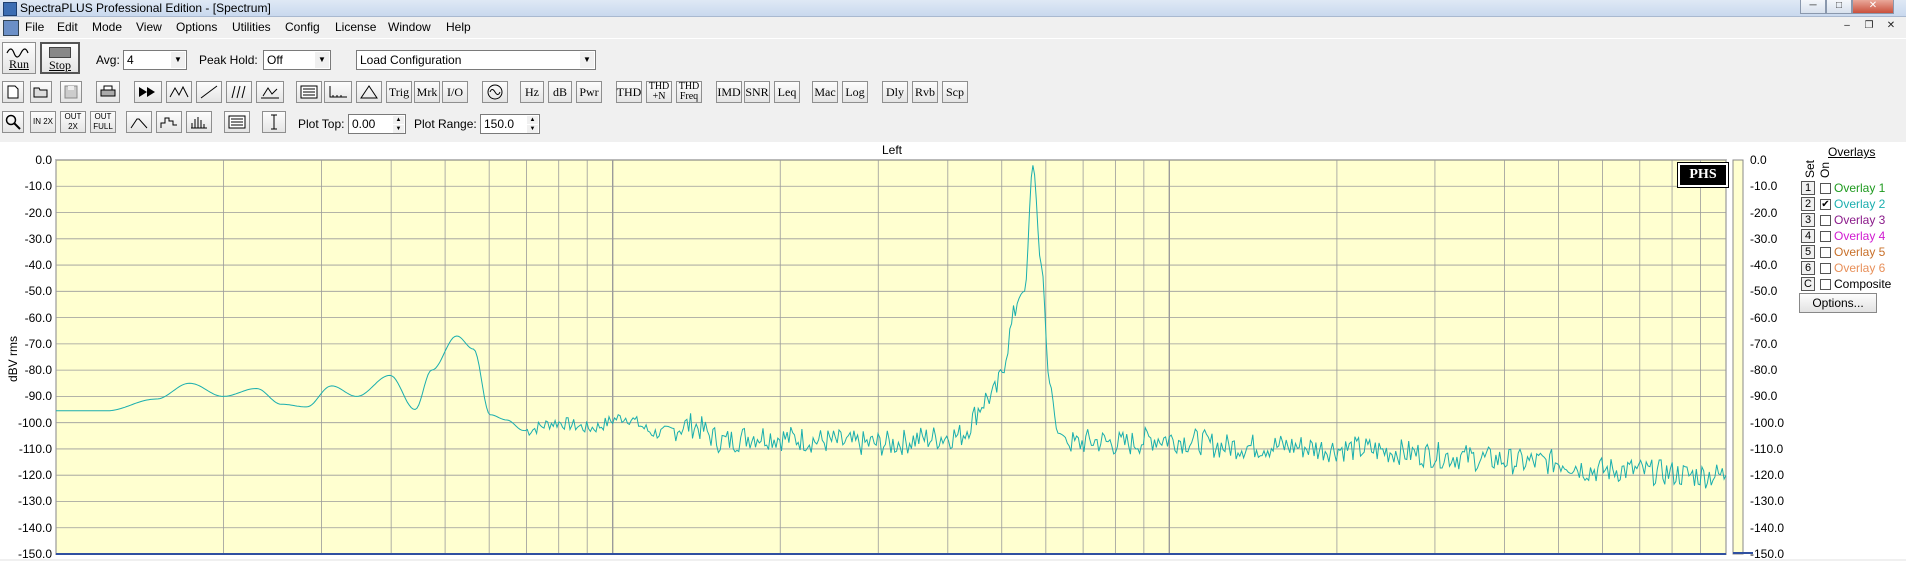  What do you see at coordinates (895, 92) in the screenshot?
I see `dly-button: Dly` at bounding box center [895, 92].